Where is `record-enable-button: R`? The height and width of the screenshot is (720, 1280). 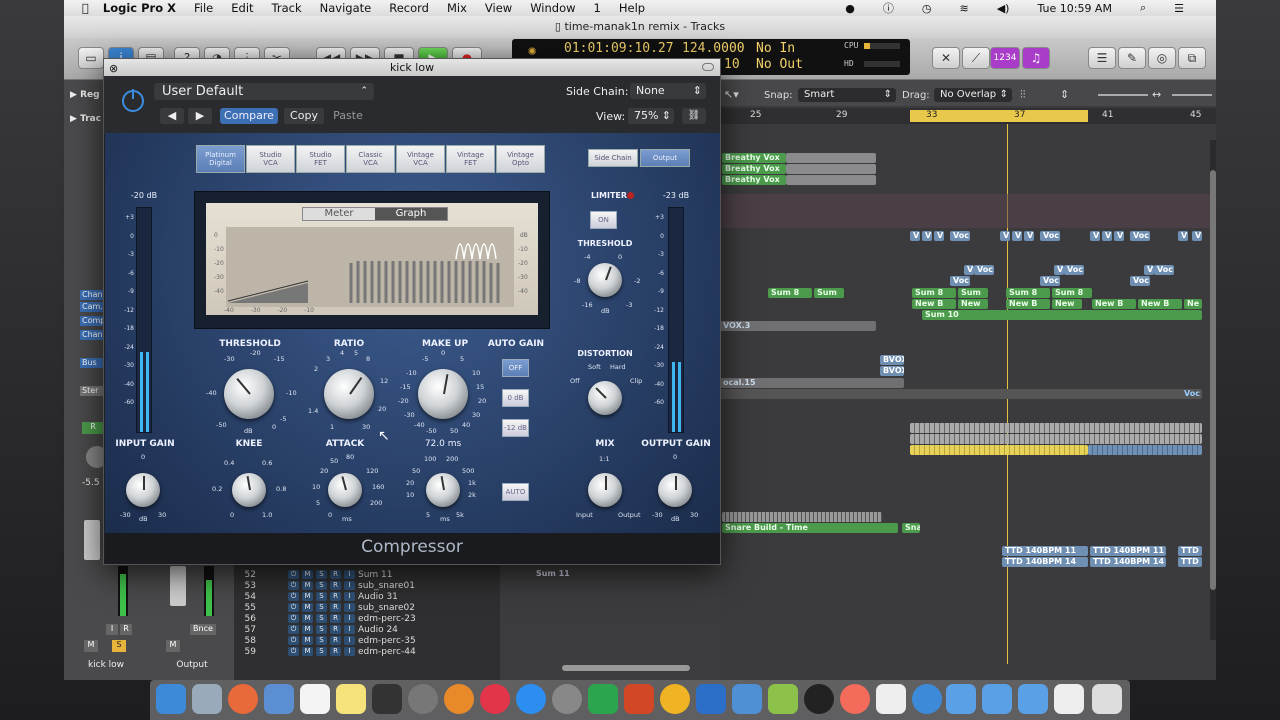 record-enable-button: R is located at coordinates (126, 629).